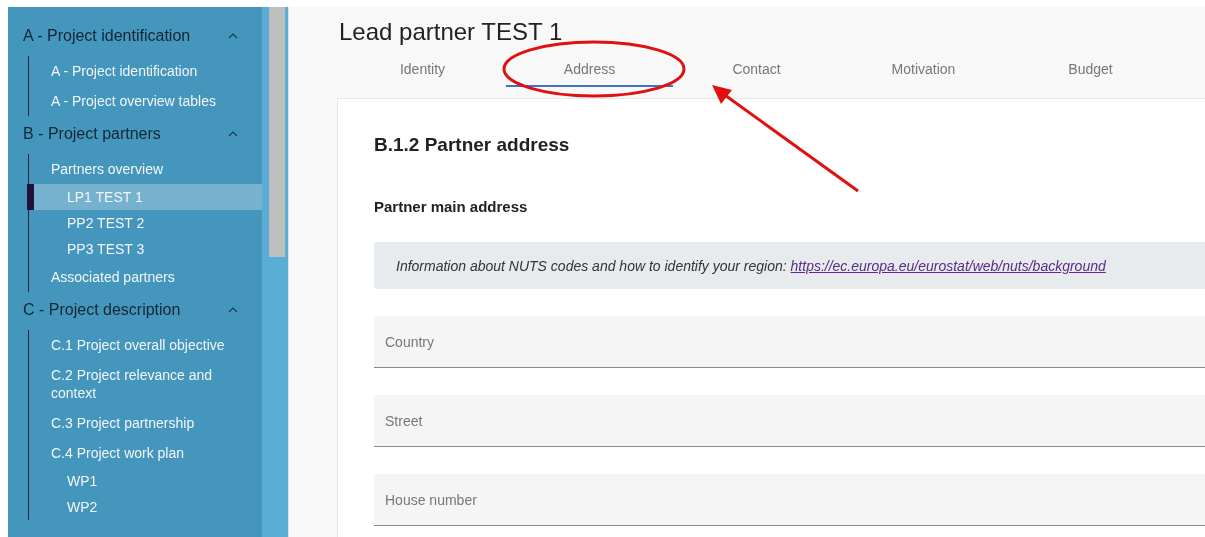 This screenshot has width=1205, height=537. I want to click on tab: Address, so click(589, 69).